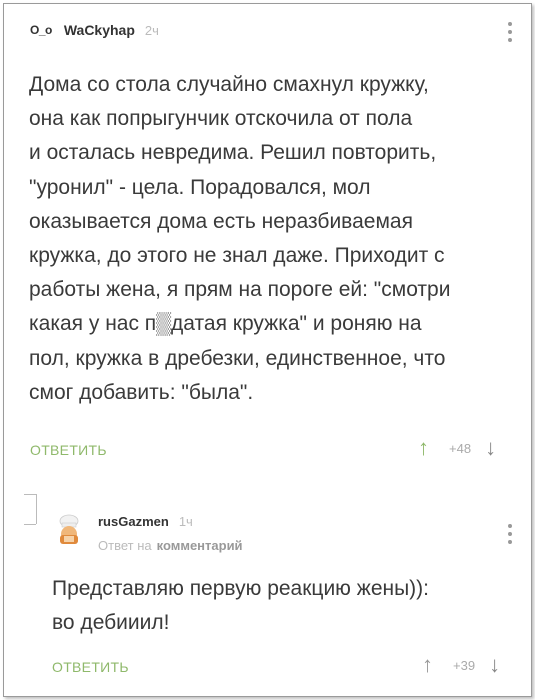 This screenshot has width=535, height=700. Describe the element at coordinates (151, 30) in the screenshot. I see `timestamp: 2ч` at that location.